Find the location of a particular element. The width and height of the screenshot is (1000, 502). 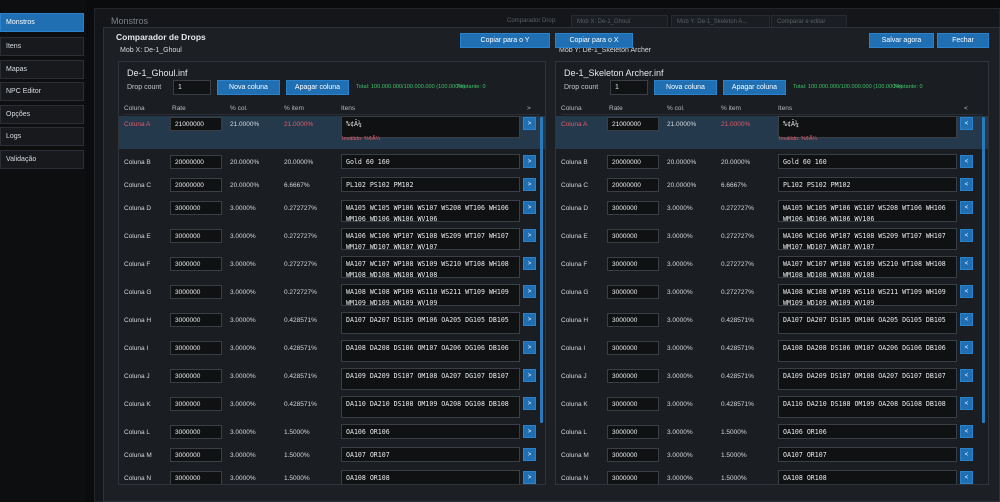

sidebar-item-logs: Logs is located at coordinates (42, 136).